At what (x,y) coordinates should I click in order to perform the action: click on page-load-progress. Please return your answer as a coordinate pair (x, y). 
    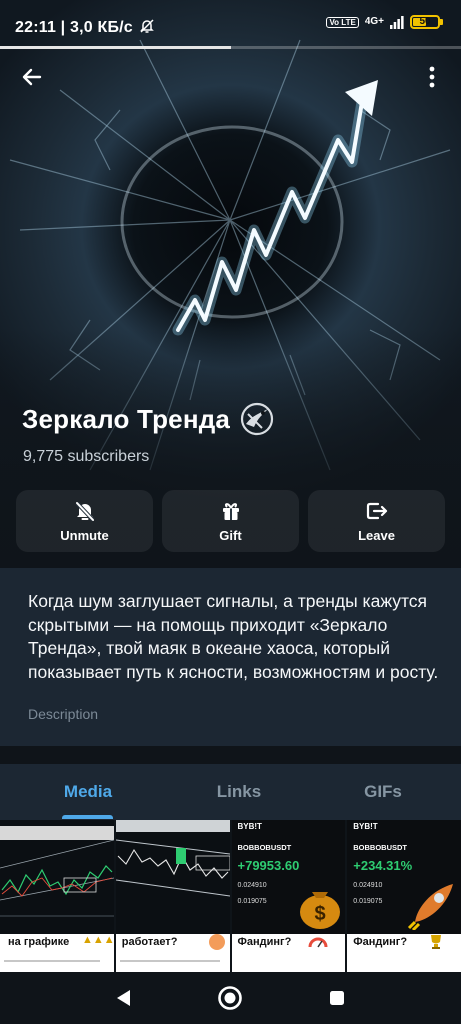
    Looking at the image, I should click on (230, 47).